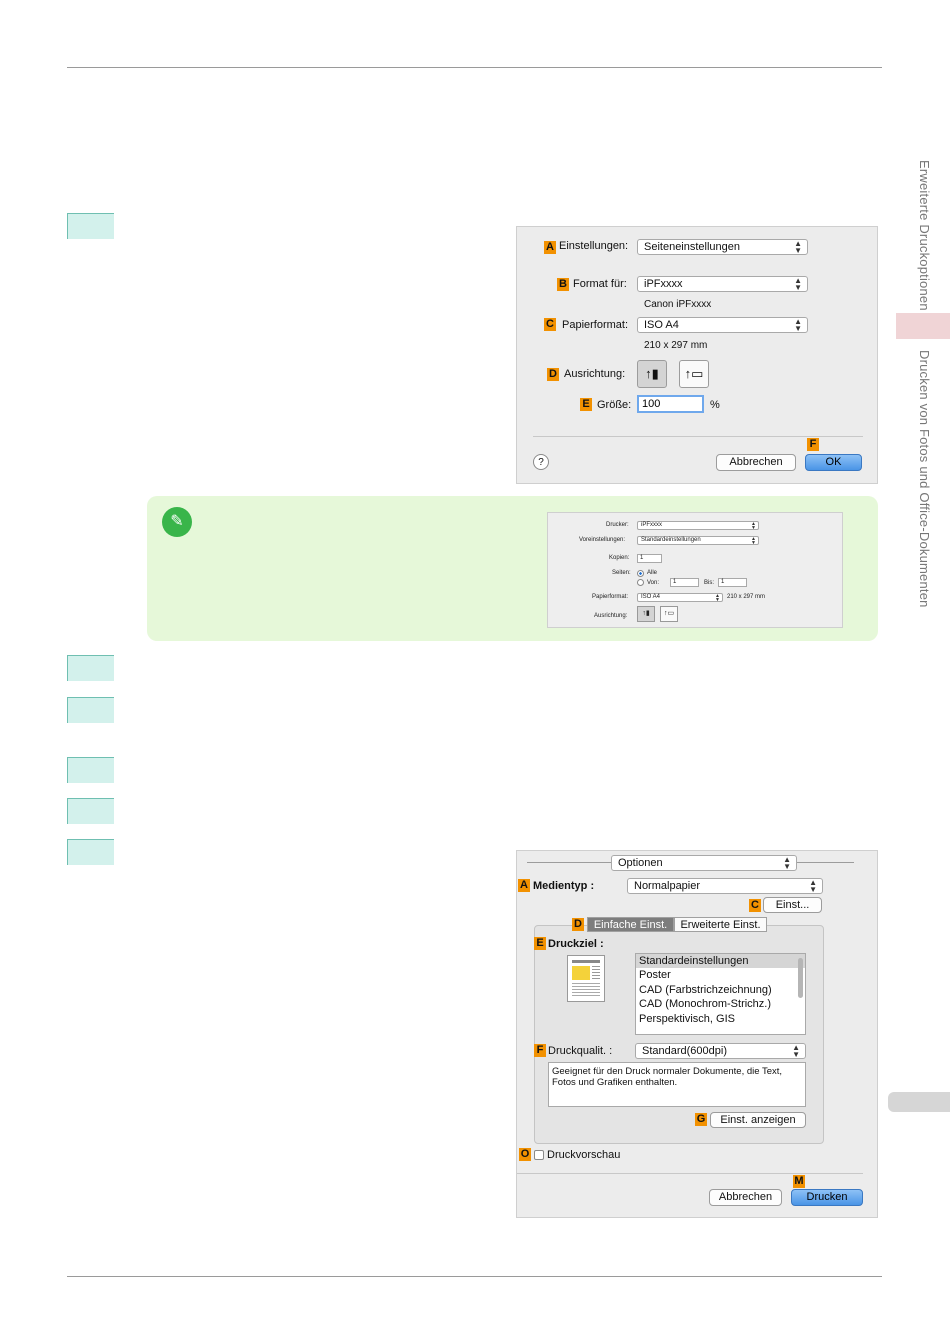 This screenshot has width=950, height=1344. Describe the element at coordinates (640, 582) in the screenshot. I see `mini-radio-von` at that location.